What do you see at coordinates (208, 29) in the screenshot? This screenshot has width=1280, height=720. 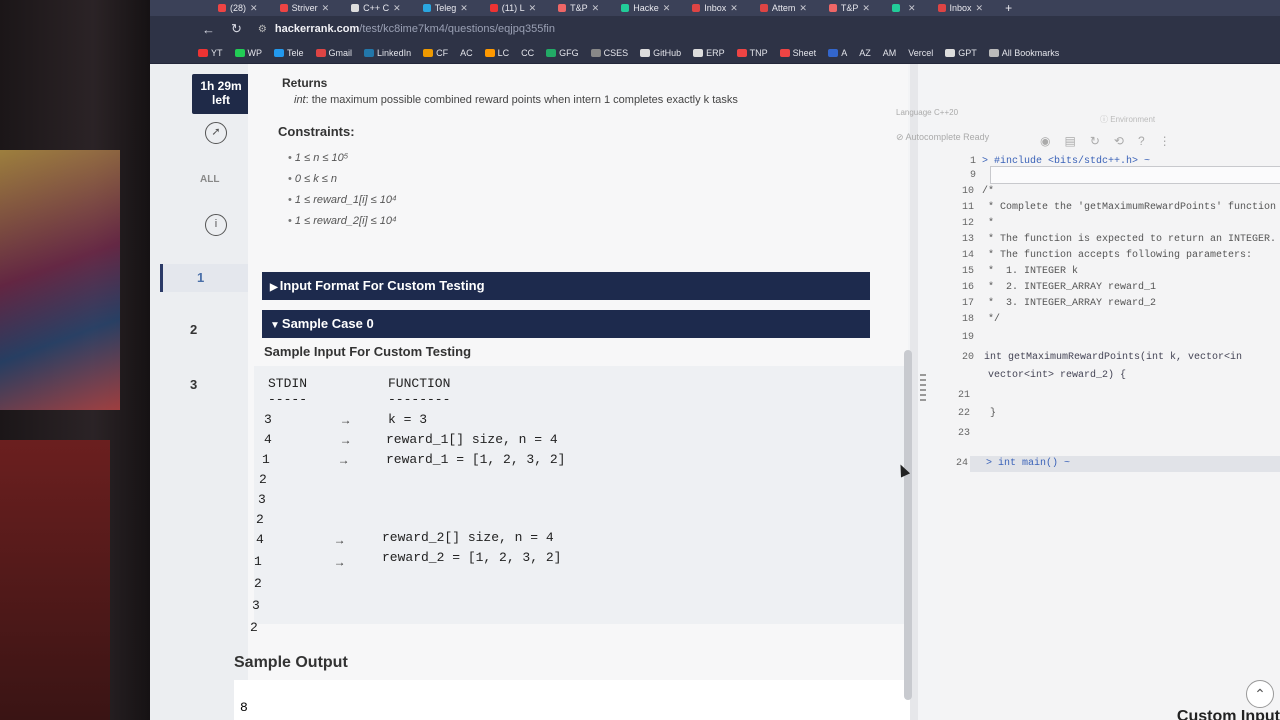 I see `back-icon: ←` at bounding box center [208, 29].